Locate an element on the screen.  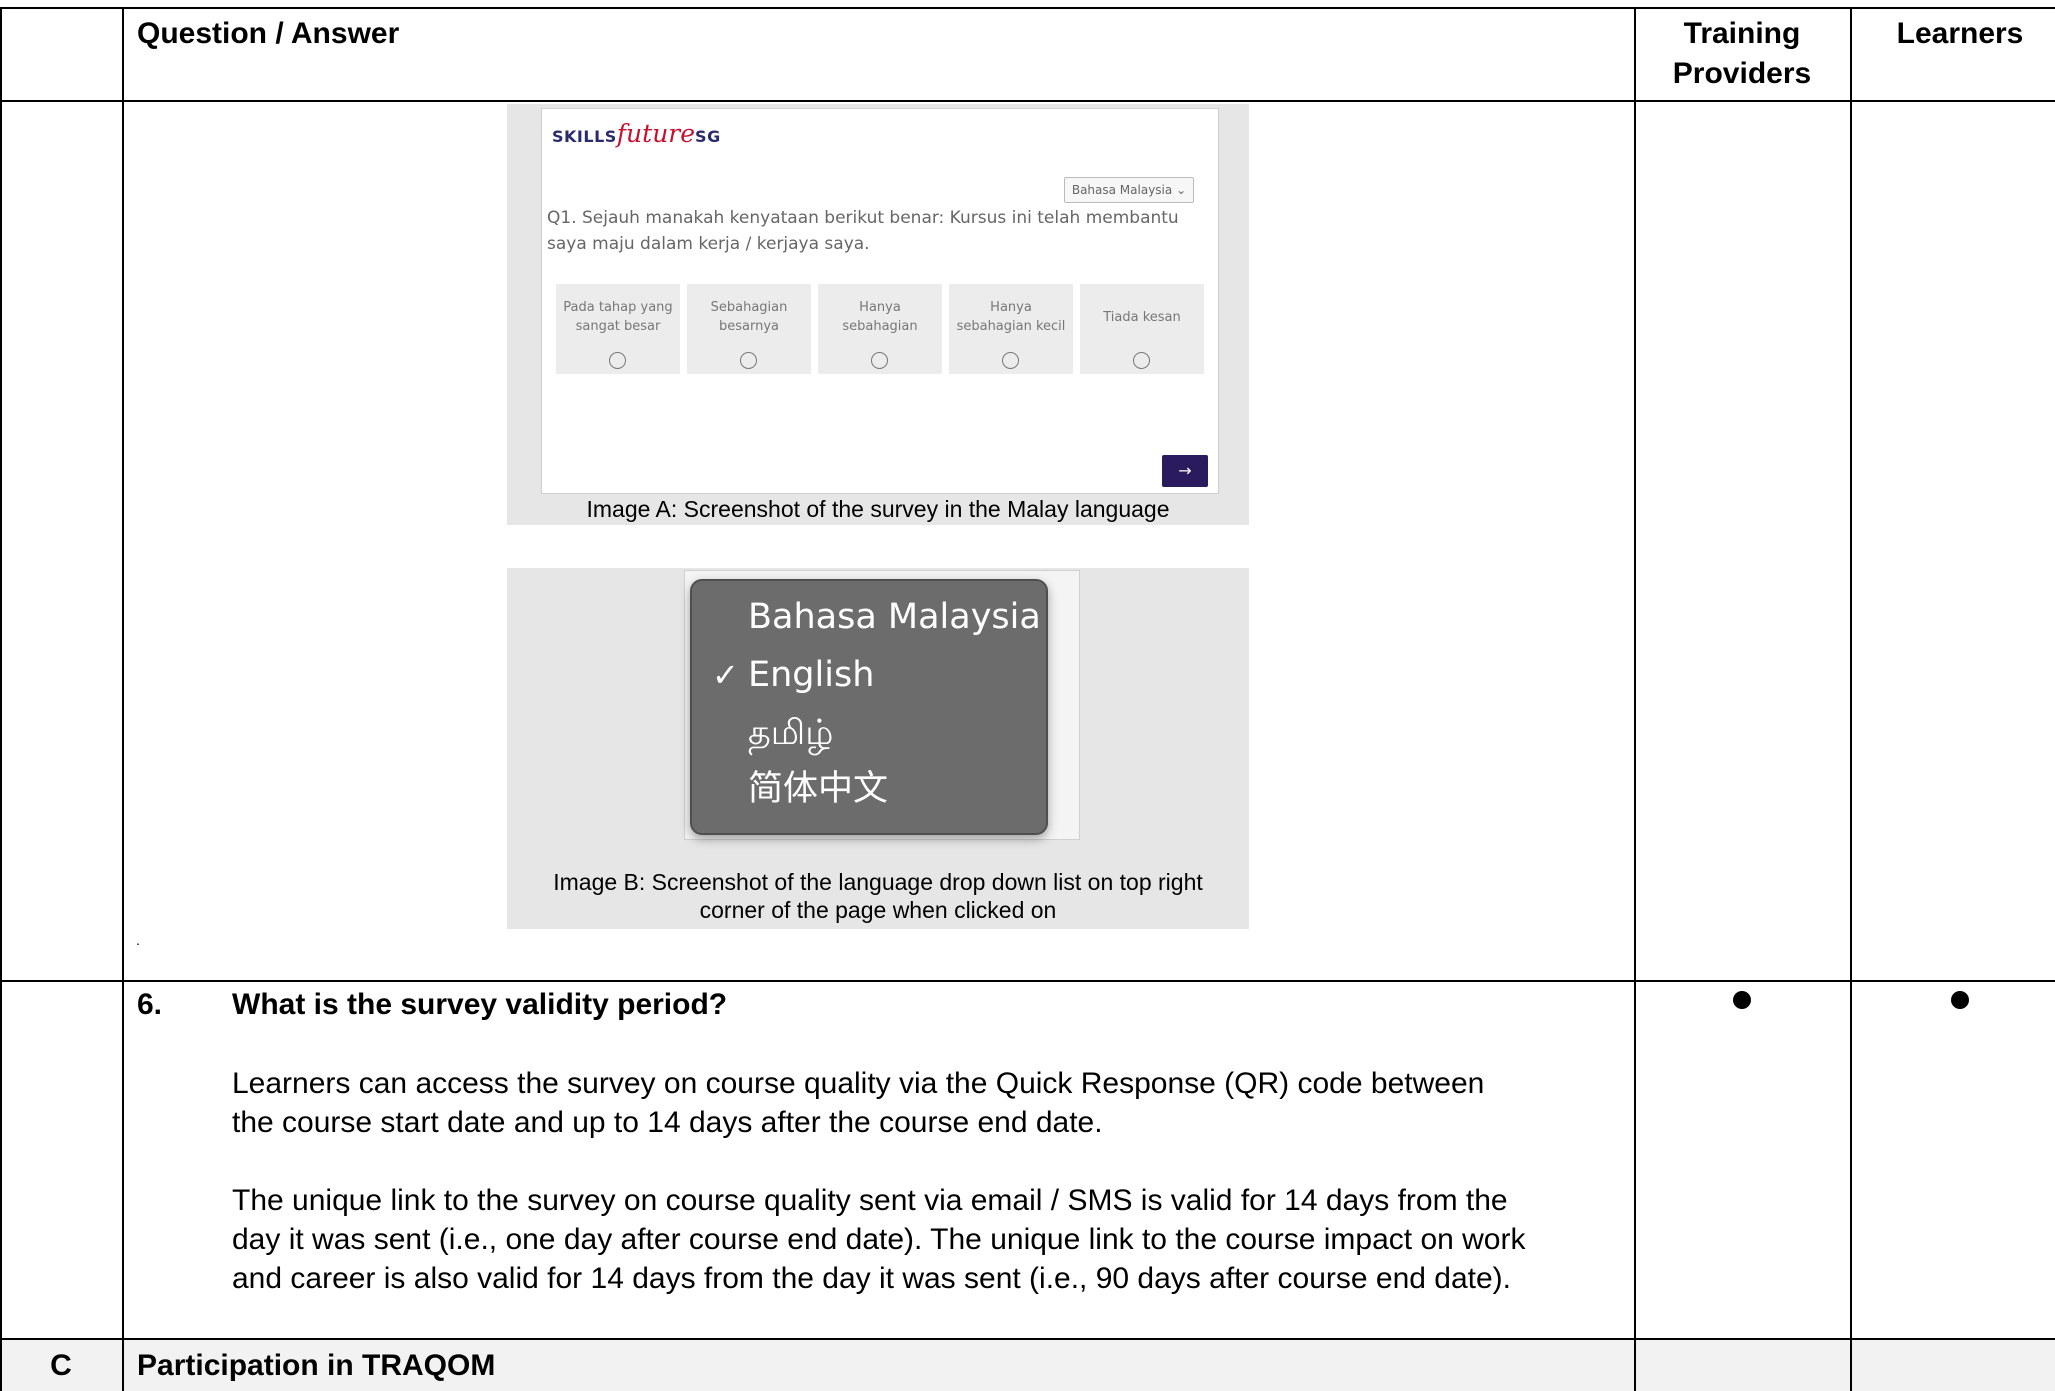
skillsfuture-logo: SKILLSfutureSG is located at coordinates (636, 133).